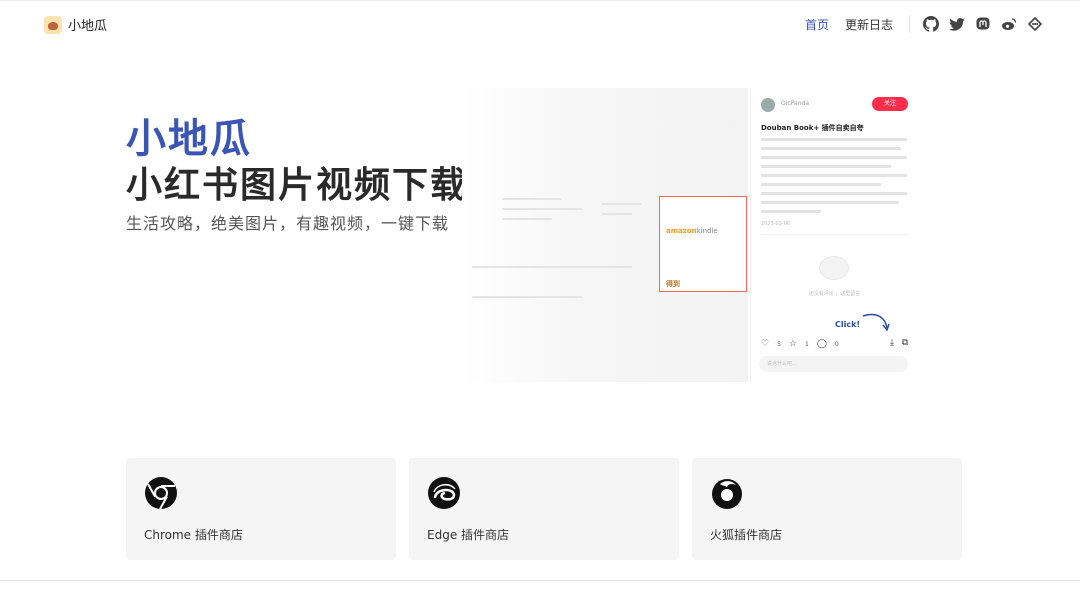 This screenshot has height=602, width=1080. What do you see at coordinates (834, 294) in the screenshot?
I see `empty-comment-text: 还没有评论 ，这里留言` at bounding box center [834, 294].